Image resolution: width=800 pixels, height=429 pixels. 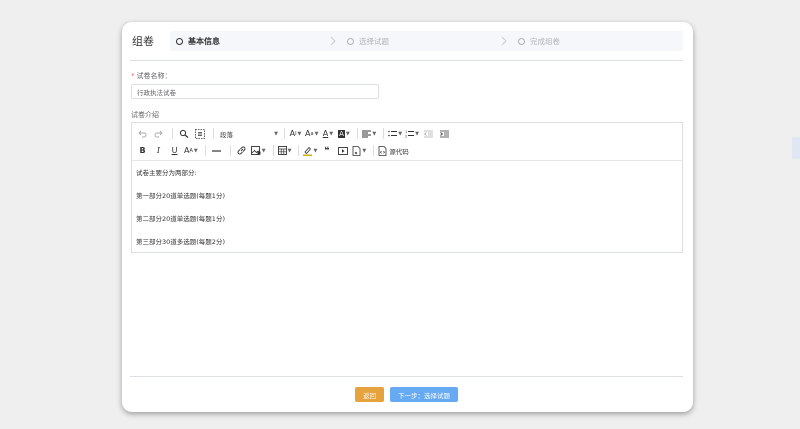 I want to click on chevron-down-icon: ▼, so click(x=276, y=133).